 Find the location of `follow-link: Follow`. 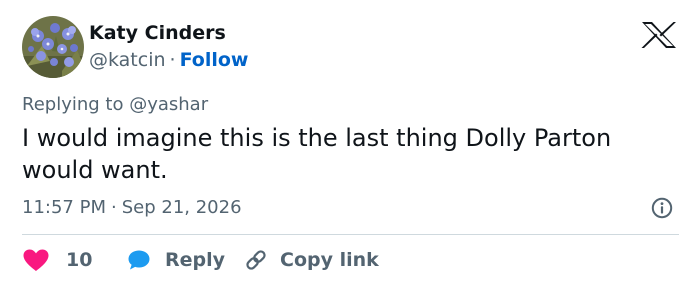

follow-link: Follow is located at coordinates (214, 60).